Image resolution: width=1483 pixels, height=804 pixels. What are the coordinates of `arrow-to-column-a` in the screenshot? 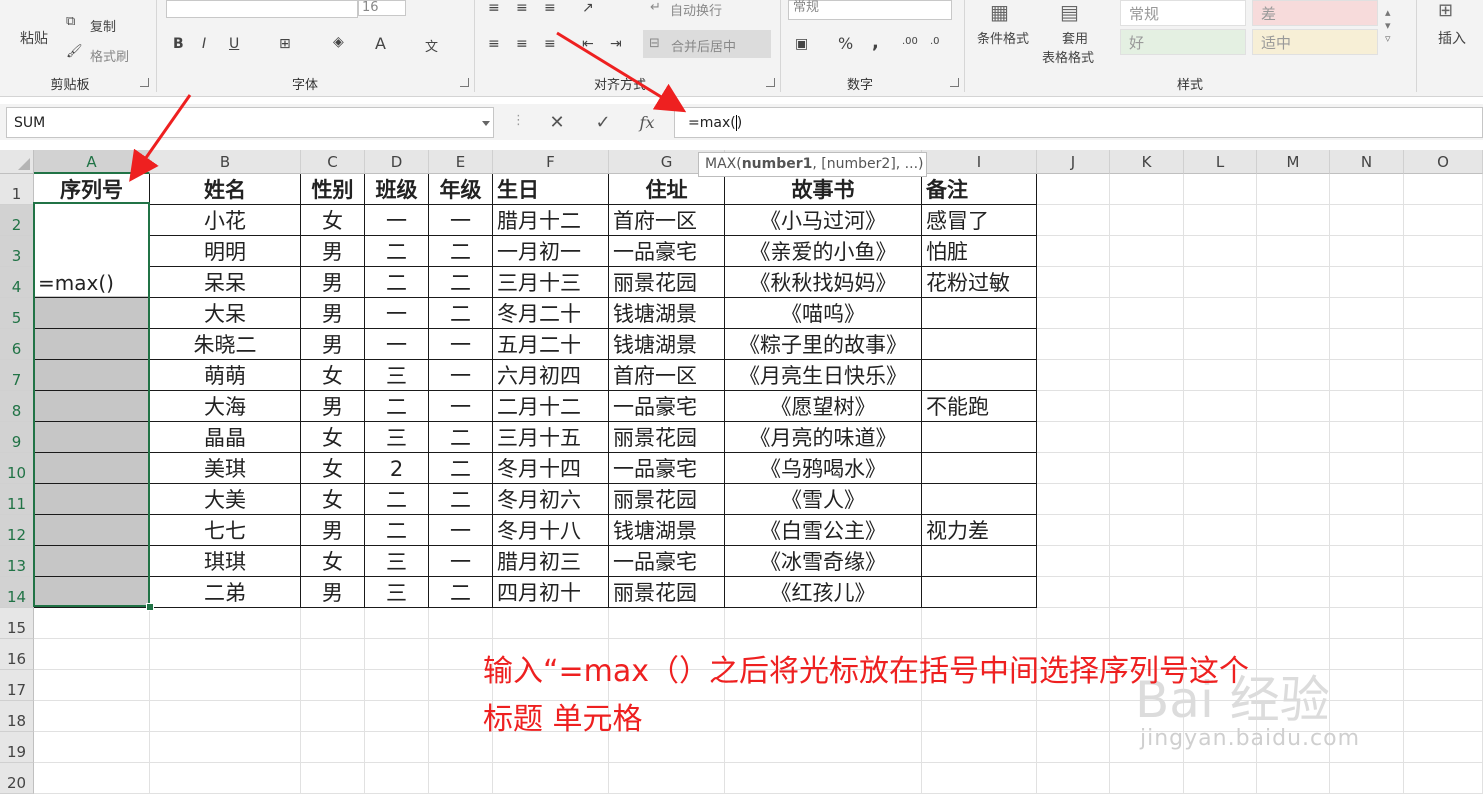 It's located at (160, 138).